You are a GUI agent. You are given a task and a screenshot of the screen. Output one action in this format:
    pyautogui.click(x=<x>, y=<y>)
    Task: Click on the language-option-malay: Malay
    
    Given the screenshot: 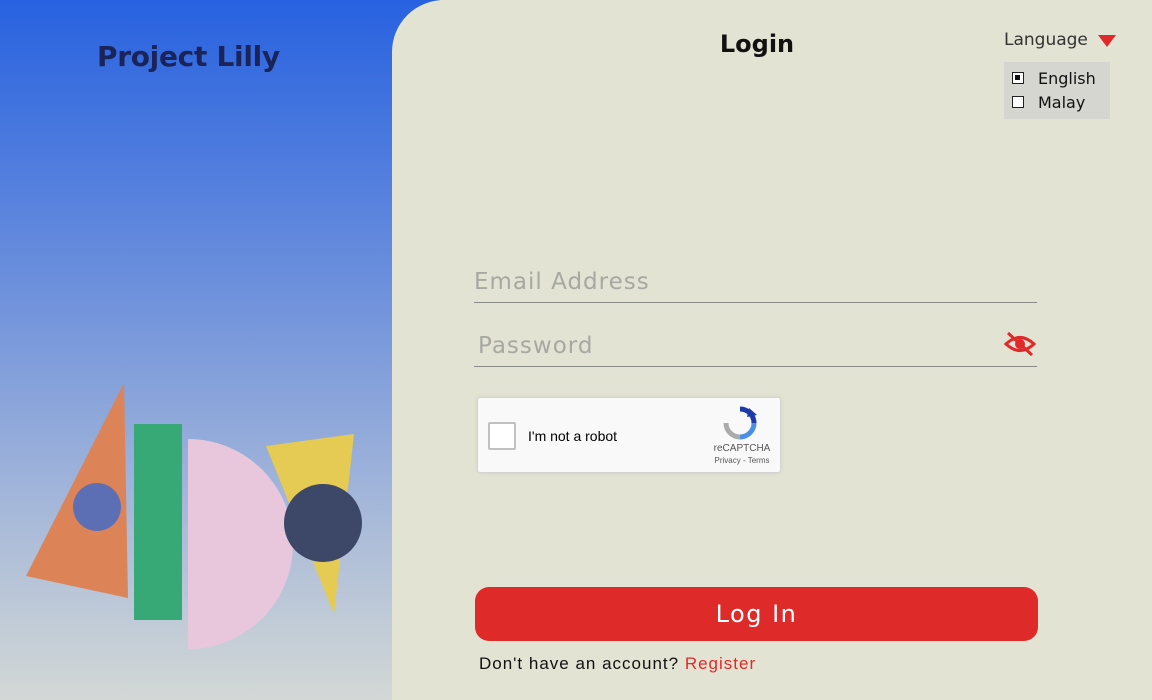 What is the action you would take?
    pyautogui.click(x=1057, y=102)
    